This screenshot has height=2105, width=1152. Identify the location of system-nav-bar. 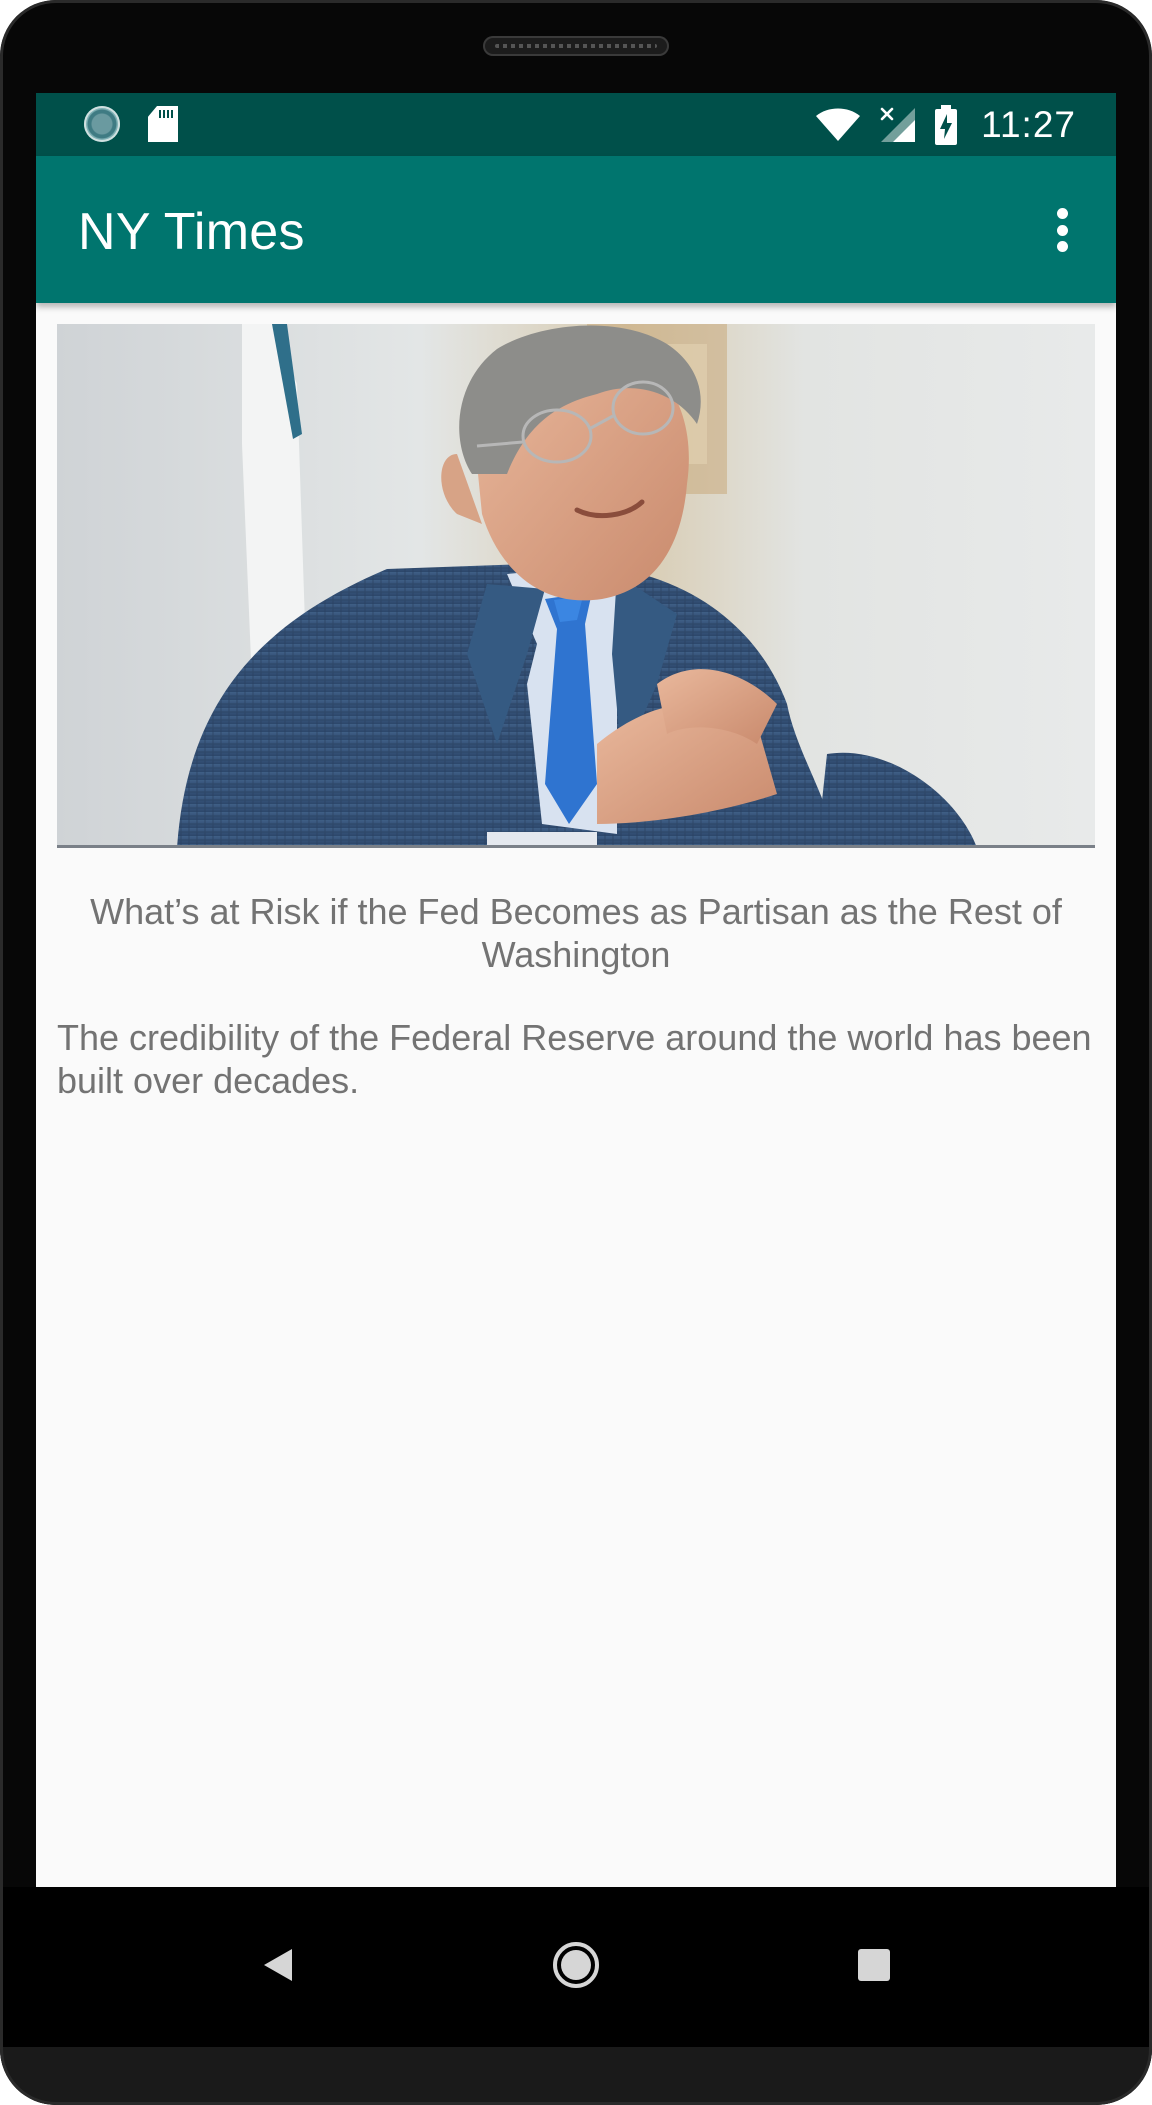
(576, 1967).